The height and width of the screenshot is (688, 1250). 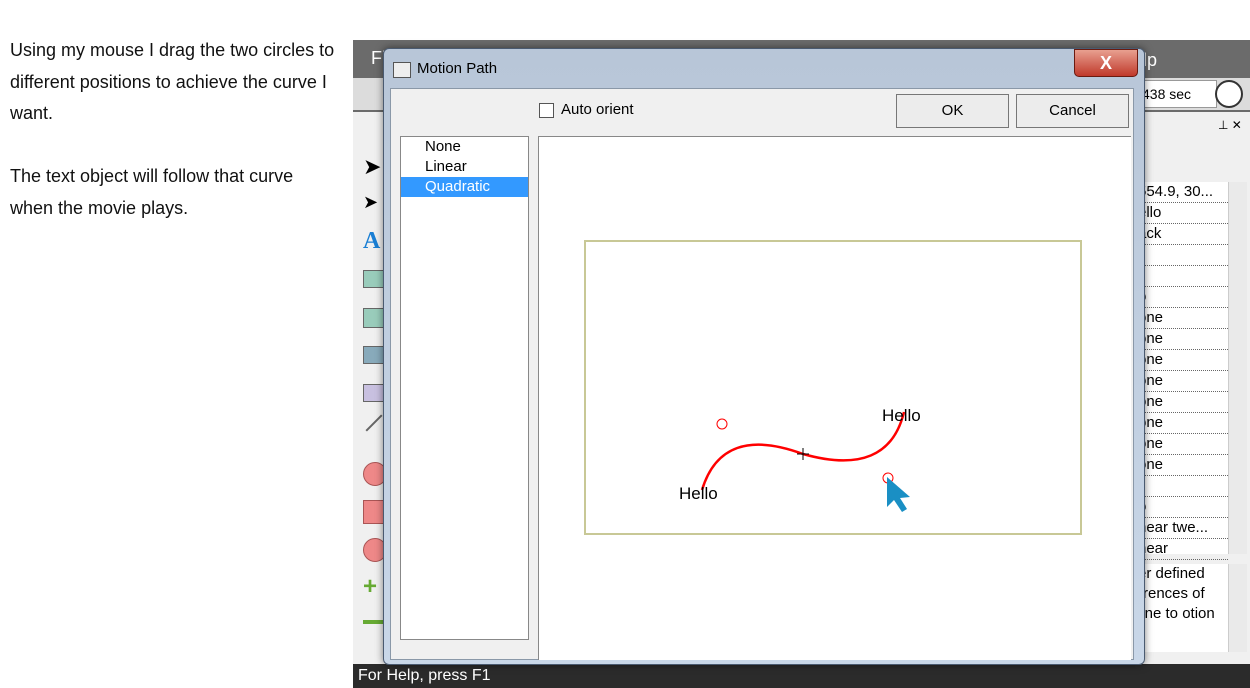 I want to click on auto-orient-checkbox, so click(x=546, y=110).